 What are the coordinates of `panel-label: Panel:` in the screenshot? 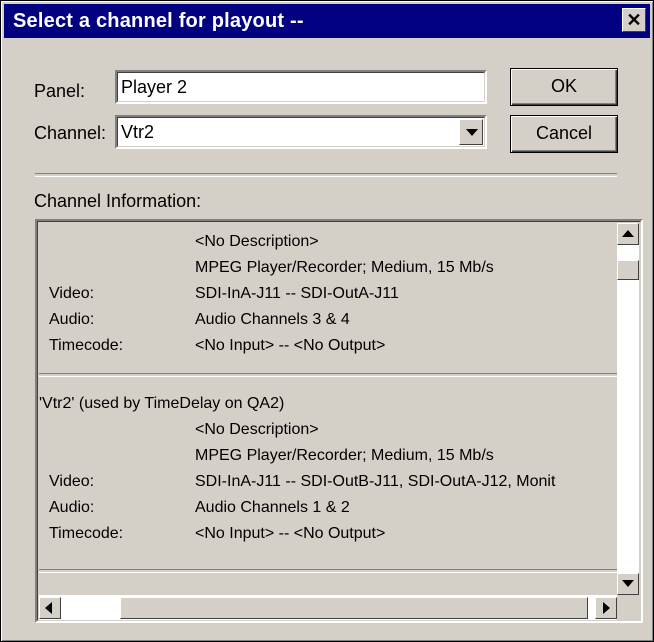 It's located at (60, 91).